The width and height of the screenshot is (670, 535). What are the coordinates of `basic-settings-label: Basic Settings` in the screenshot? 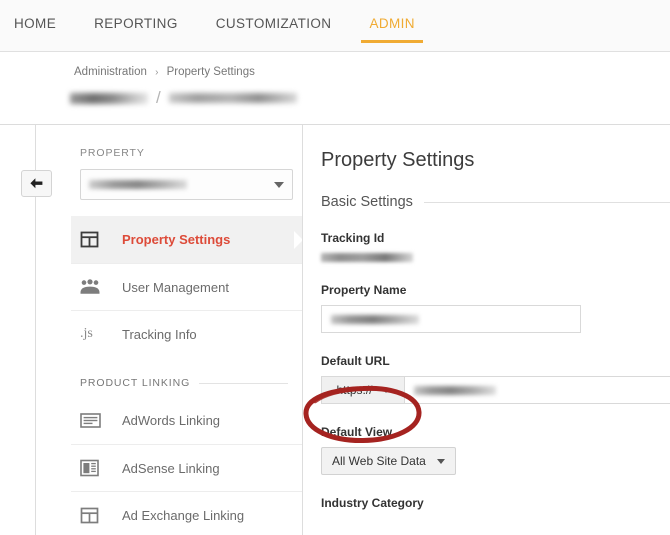 It's located at (367, 202).